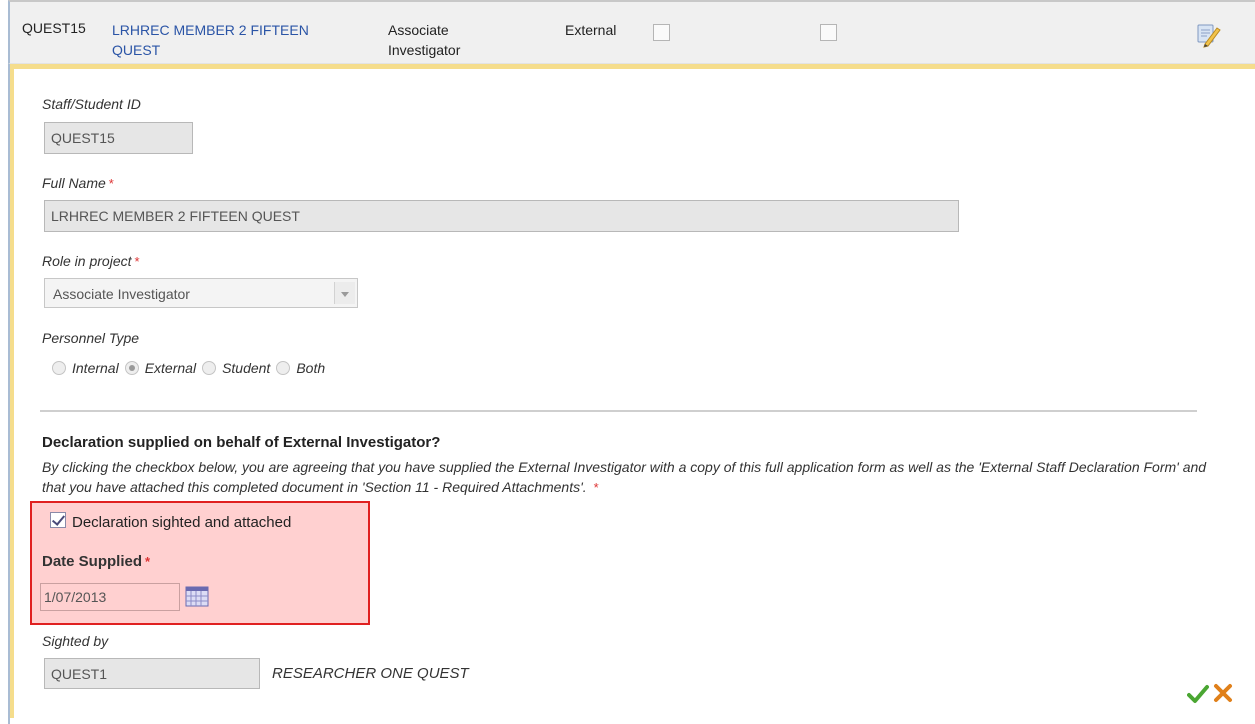 The height and width of the screenshot is (724, 1255). What do you see at coordinates (246, 368) in the screenshot?
I see `radio-label: Student` at bounding box center [246, 368].